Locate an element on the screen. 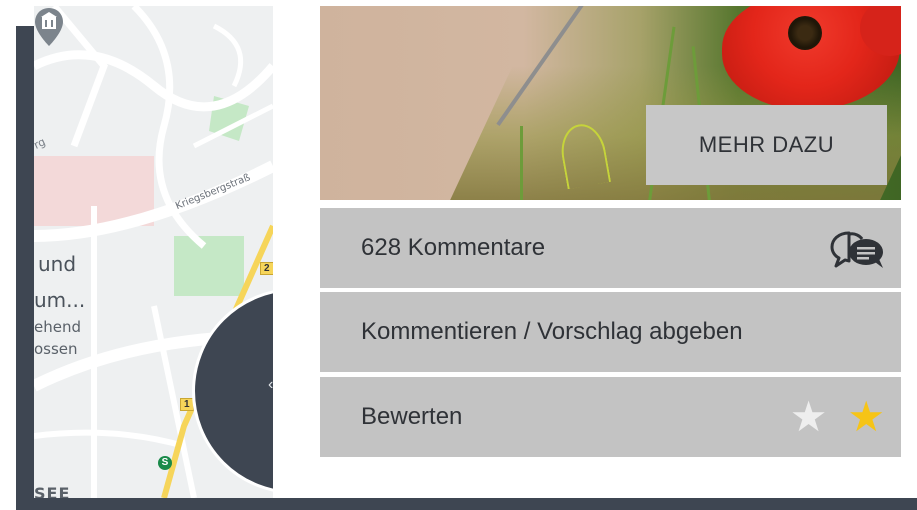 Image resolution: width=917 pixels, height=510 pixels. comments-count-label: 628 Kommentare is located at coordinates (453, 247).